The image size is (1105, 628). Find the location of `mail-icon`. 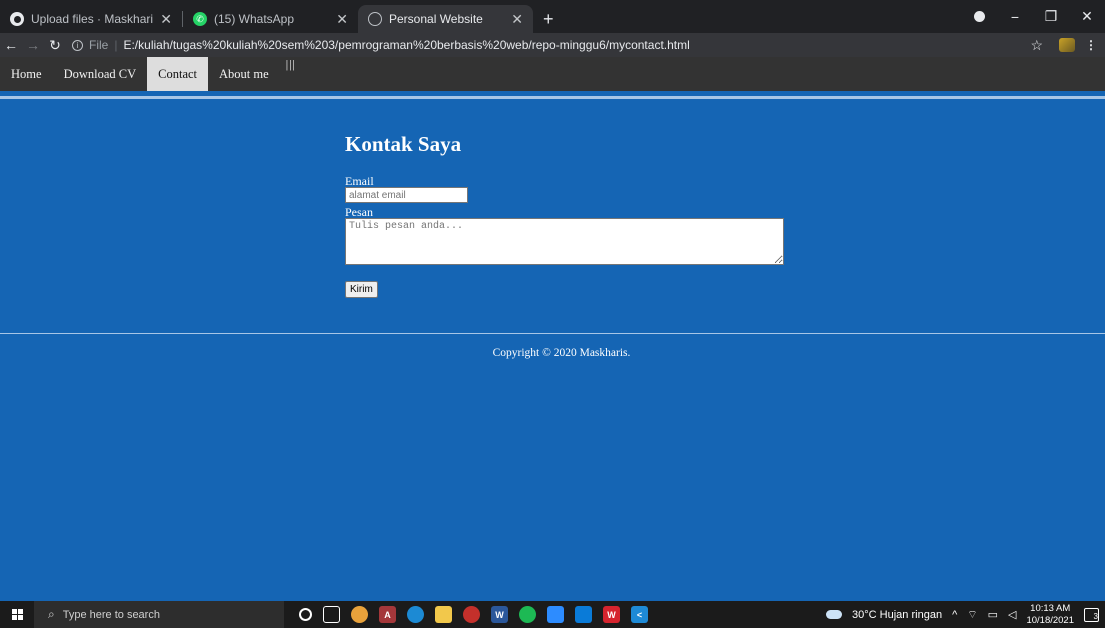

mail-icon is located at coordinates (583, 614).